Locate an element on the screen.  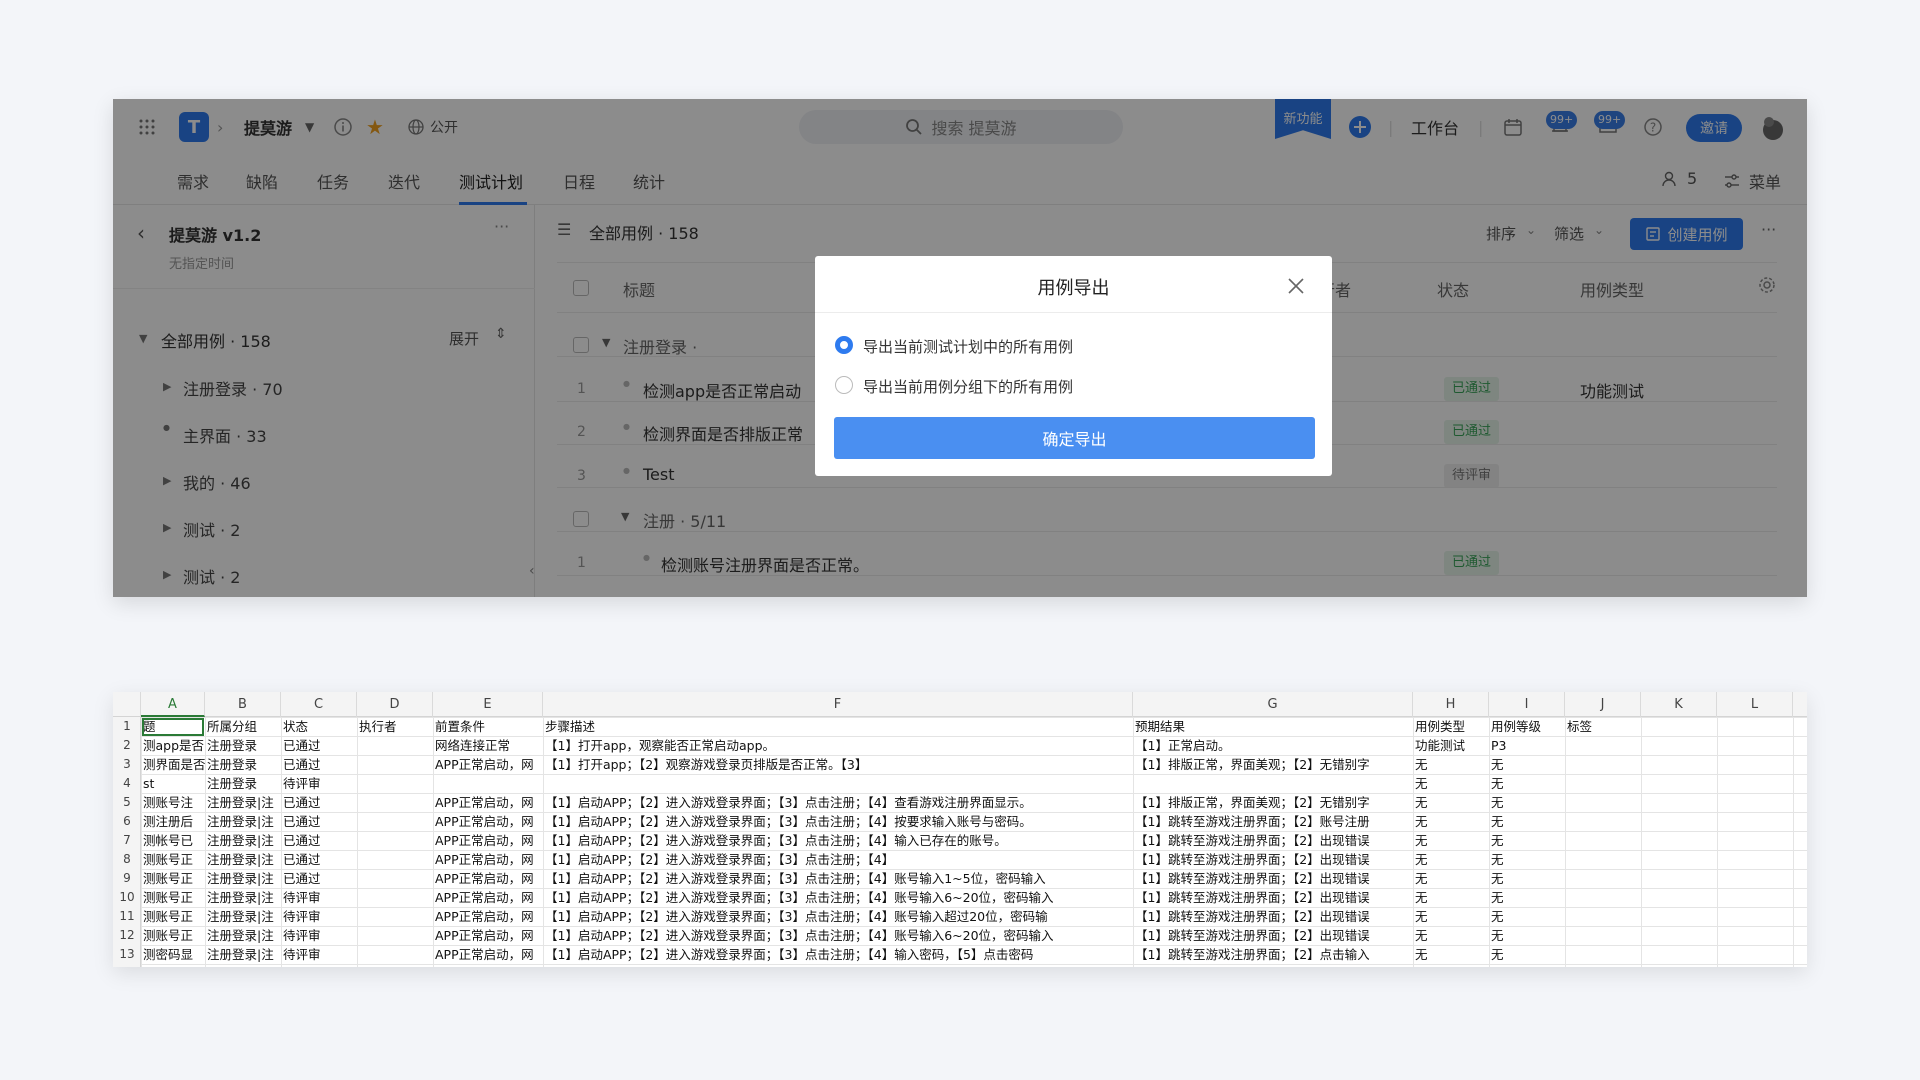
export-plan-label: 导出当前测试计划中的所有用例 is located at coordinates (968, 346).